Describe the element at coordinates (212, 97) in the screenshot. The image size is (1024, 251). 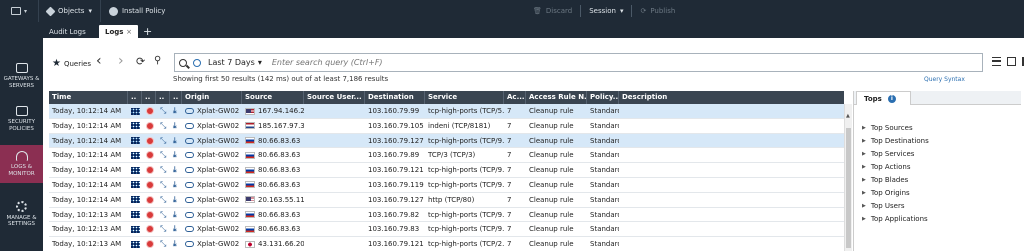
I see `column-header-origin: Origin` at that location.